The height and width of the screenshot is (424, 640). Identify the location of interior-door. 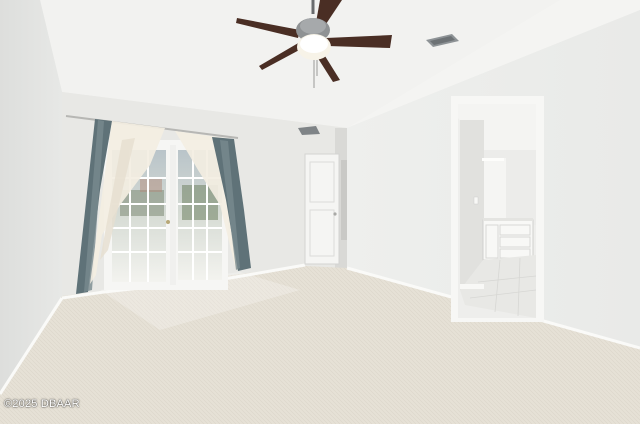
(322, 209).